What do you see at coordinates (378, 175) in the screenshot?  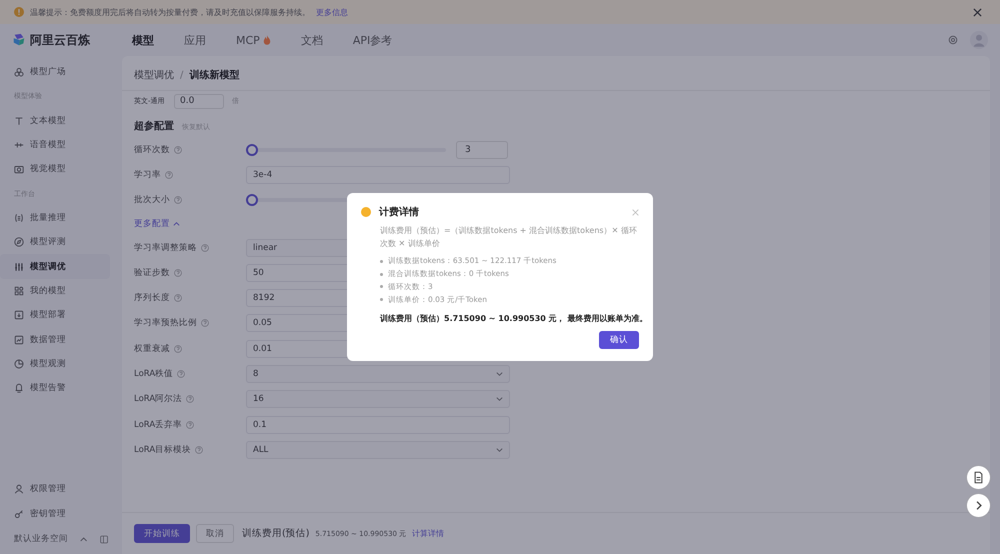 I see `input-field: 3e-4` at bounding box center [378, 175].